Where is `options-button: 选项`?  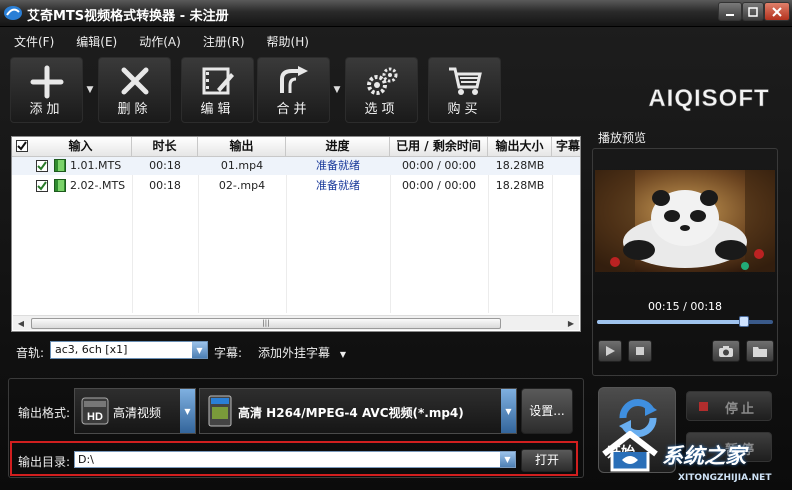
options-button: 选项 is located at coordinates (381, 90).